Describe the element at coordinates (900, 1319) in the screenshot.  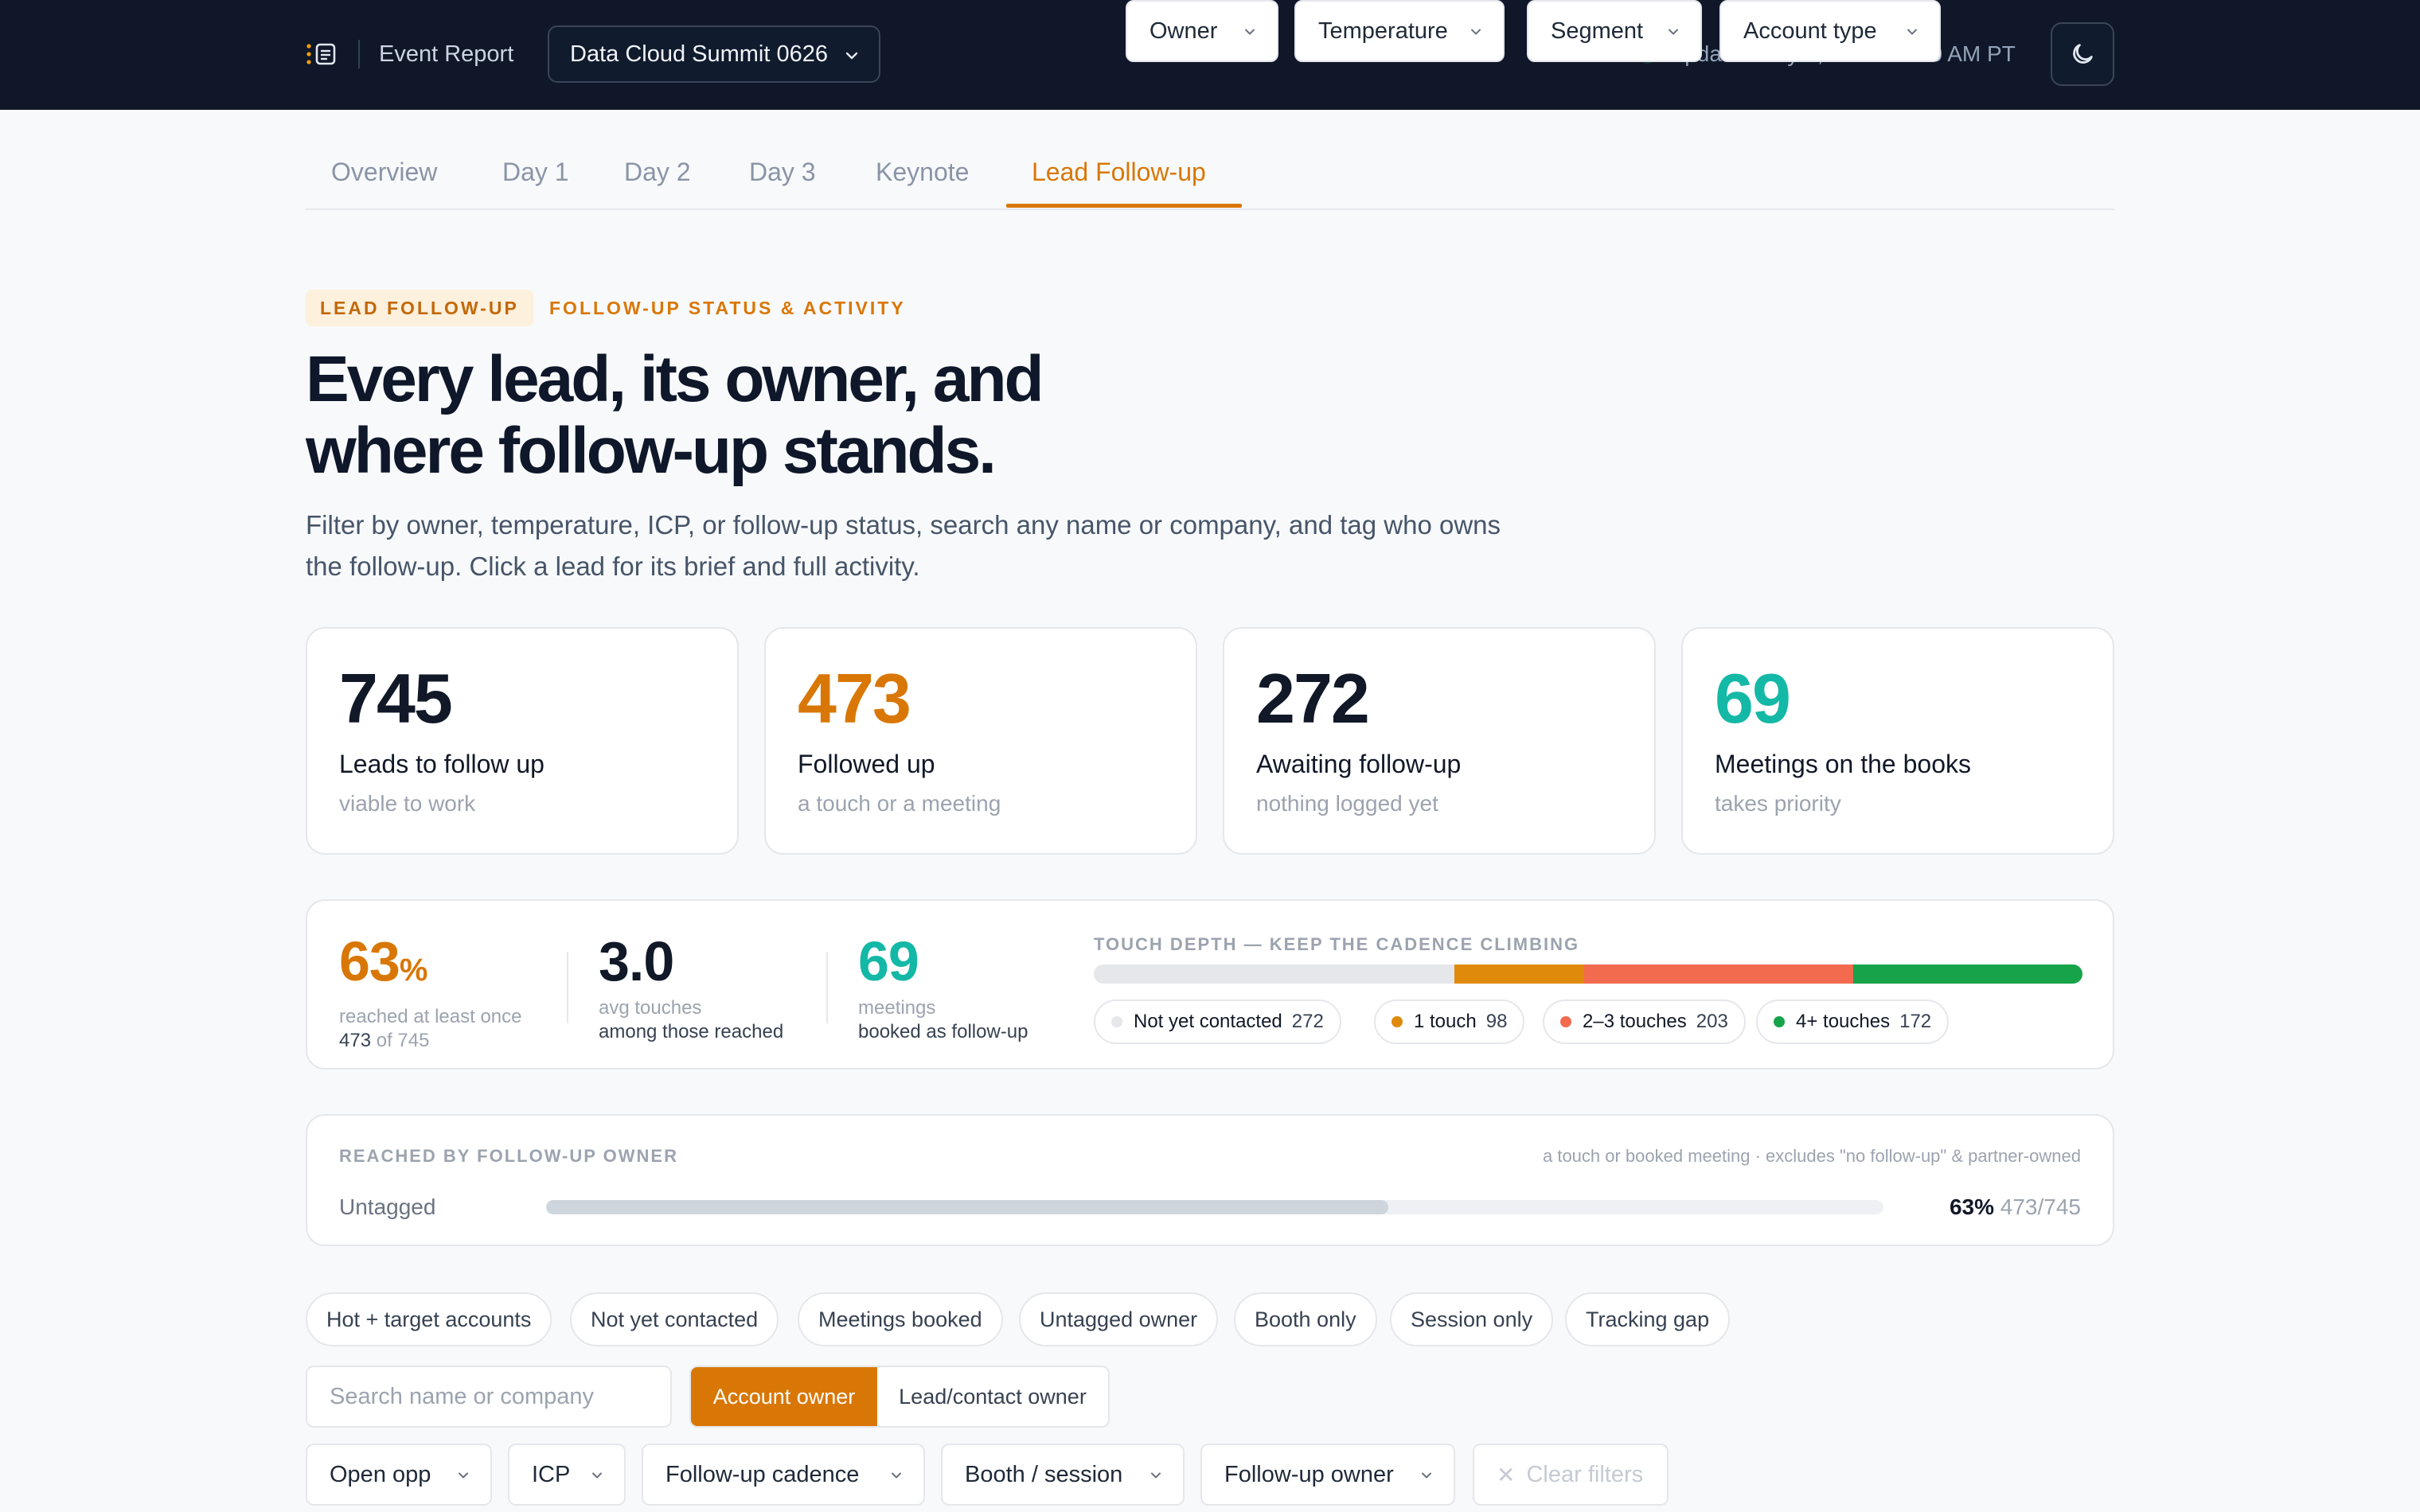
I see `quick-filter-meetings-booked: Meetings booked` at that location.